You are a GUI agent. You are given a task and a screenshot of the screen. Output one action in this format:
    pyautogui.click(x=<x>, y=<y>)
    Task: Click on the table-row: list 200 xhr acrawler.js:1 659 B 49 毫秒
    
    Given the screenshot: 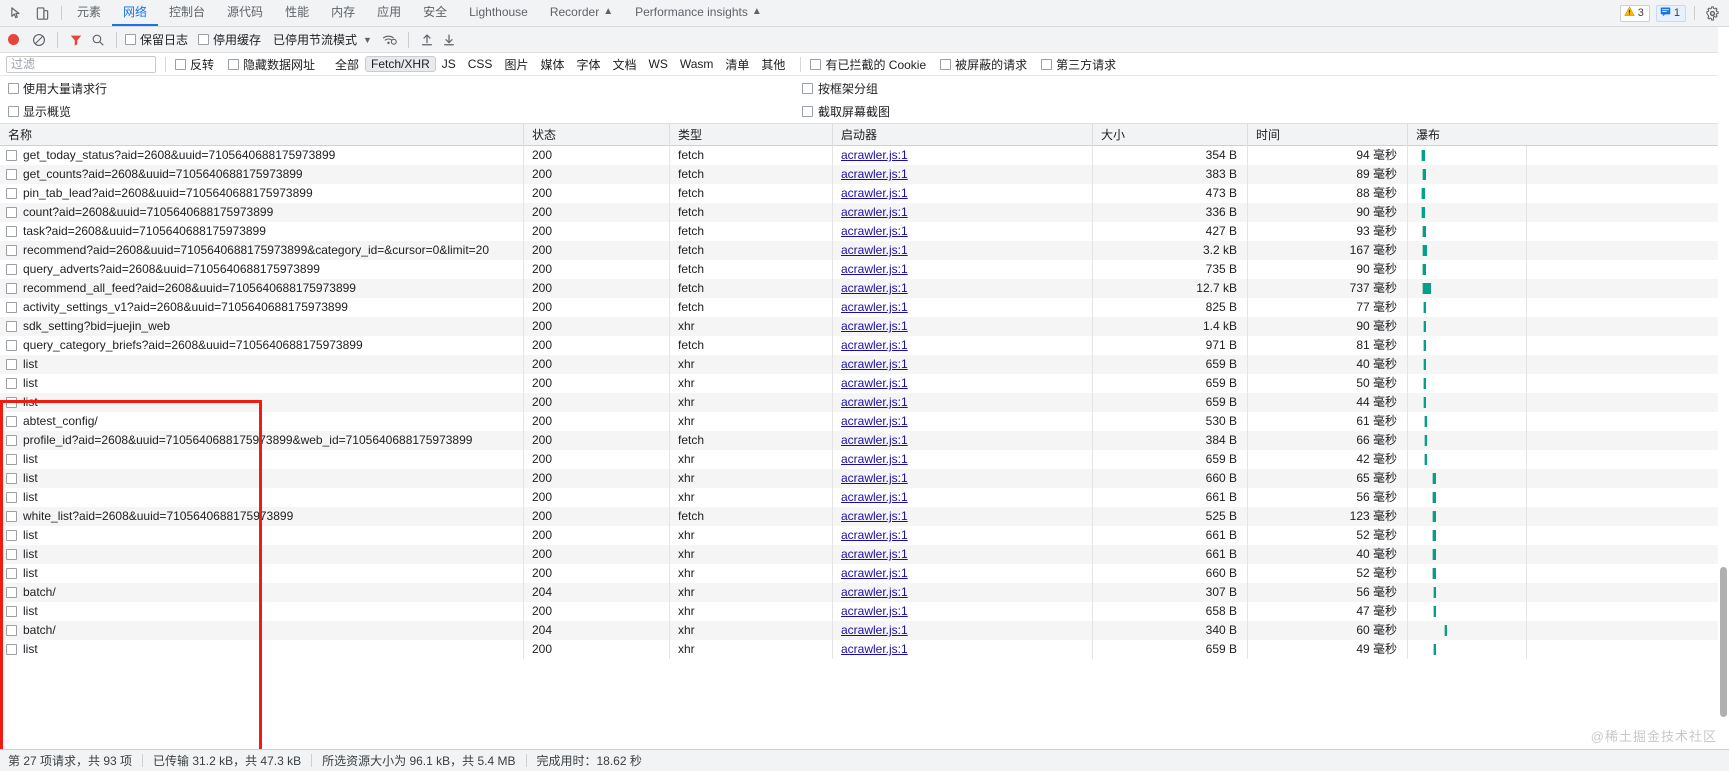 What is the action you would take?
    pyautogui.click(x=864, y=649)
    